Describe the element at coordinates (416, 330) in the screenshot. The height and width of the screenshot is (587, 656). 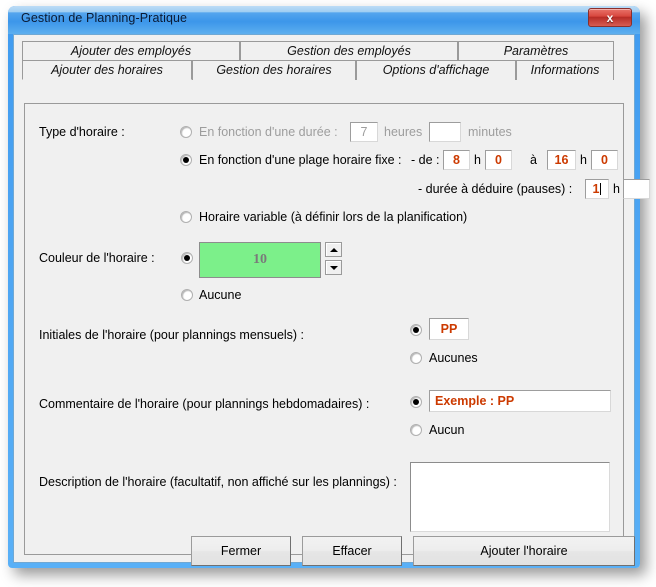
I see `radio-initiales` at that location.